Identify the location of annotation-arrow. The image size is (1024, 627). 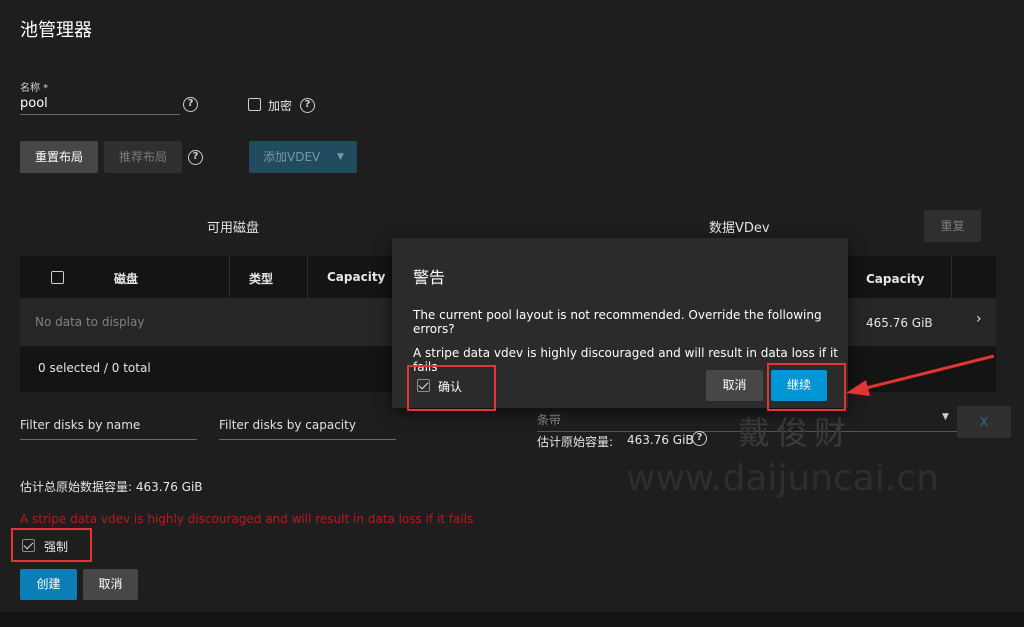
(920, 375).